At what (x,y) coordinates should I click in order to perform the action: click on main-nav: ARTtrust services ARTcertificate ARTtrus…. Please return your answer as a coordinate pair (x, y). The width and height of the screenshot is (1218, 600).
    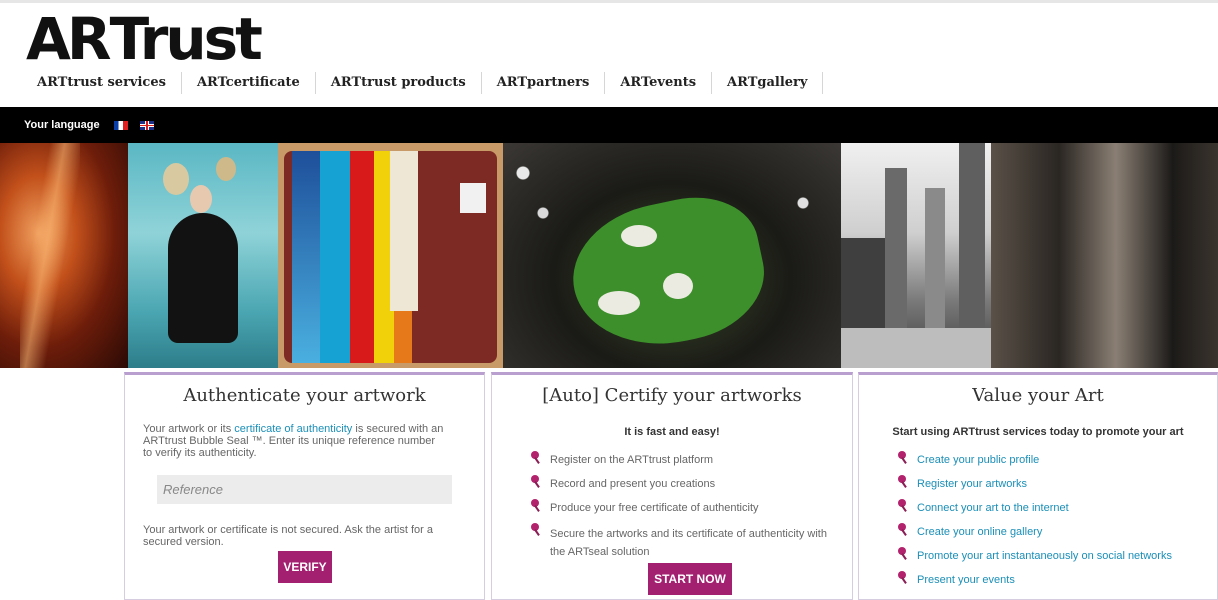
    Looking at the image, I should click on (423, 83).